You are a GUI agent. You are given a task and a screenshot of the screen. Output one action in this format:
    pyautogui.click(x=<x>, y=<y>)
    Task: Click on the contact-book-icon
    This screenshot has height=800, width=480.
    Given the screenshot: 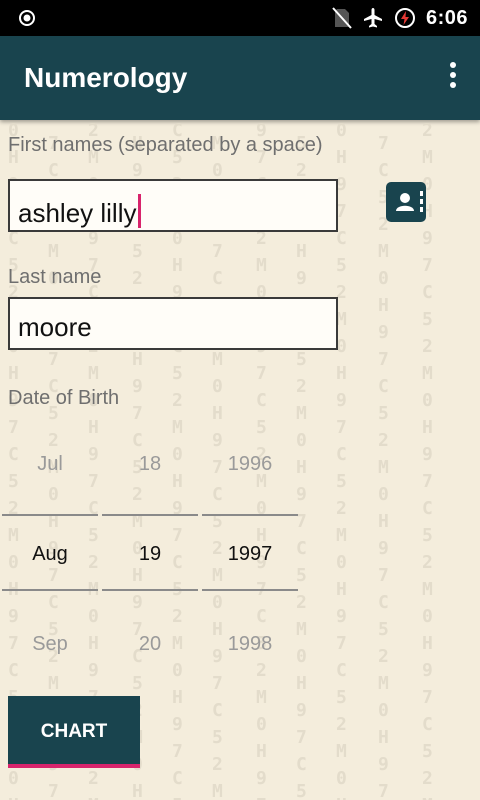 What is the action you would take?
    pyautogui.click(x=409, y=201)
    